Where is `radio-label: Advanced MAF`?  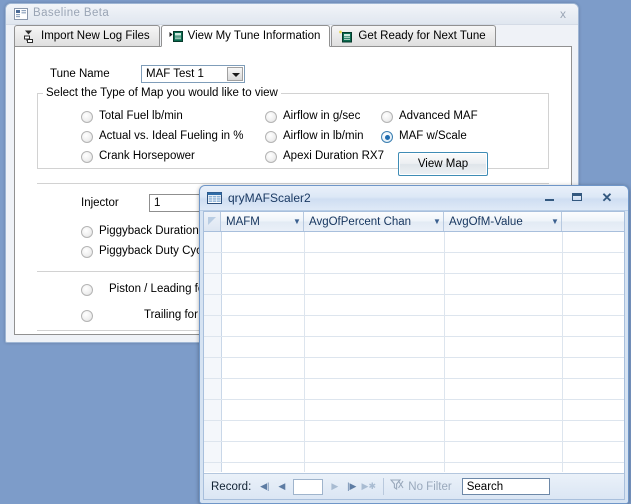
radio-label: Advanced MAF is located at coordinates (438, 116).